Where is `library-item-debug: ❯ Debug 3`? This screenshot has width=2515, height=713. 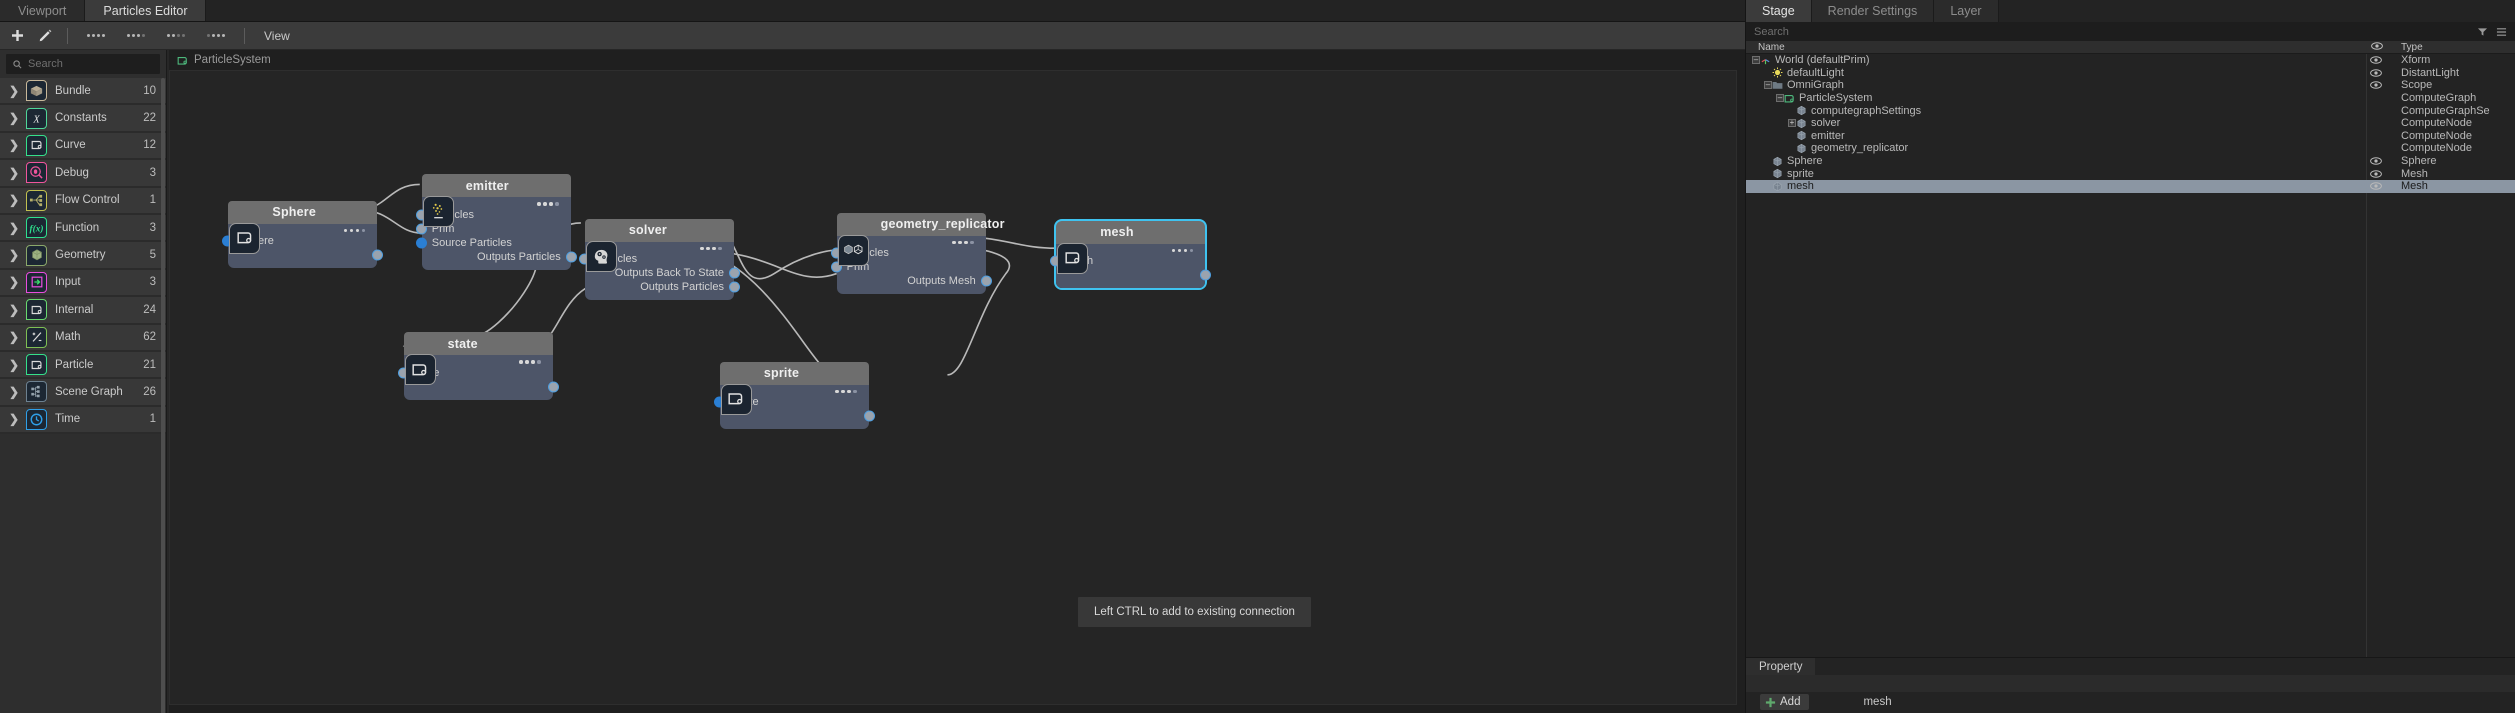
library-item-debug: ❯ Debug 3 is located at coordinates (83, 174).